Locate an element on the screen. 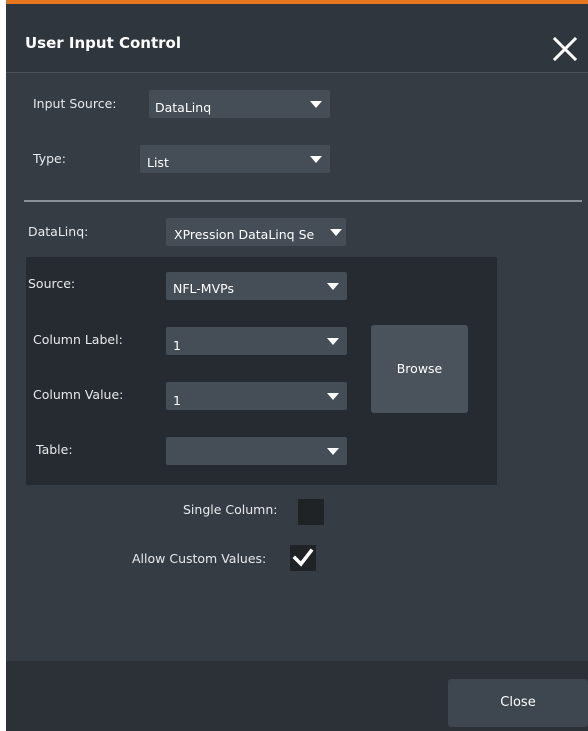 Image resolution: width=588 pixels, height=731 pixels. divider is located at coordinates (303, 201).